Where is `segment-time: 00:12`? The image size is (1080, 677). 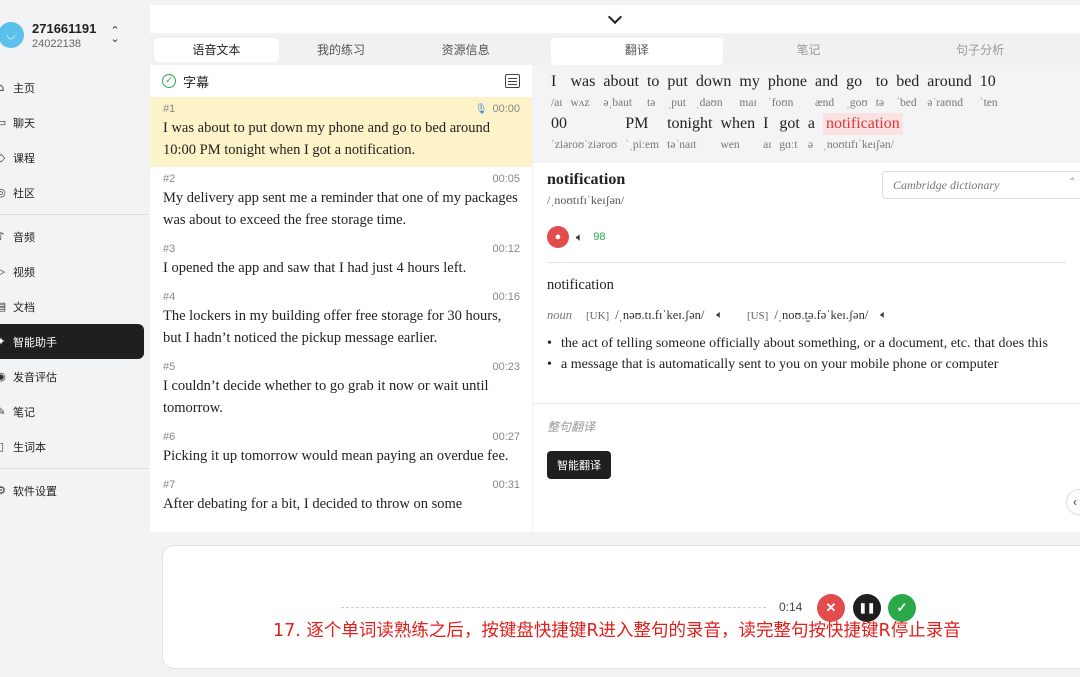 segment-time: 00:12 is located at coordinates (506, 249).